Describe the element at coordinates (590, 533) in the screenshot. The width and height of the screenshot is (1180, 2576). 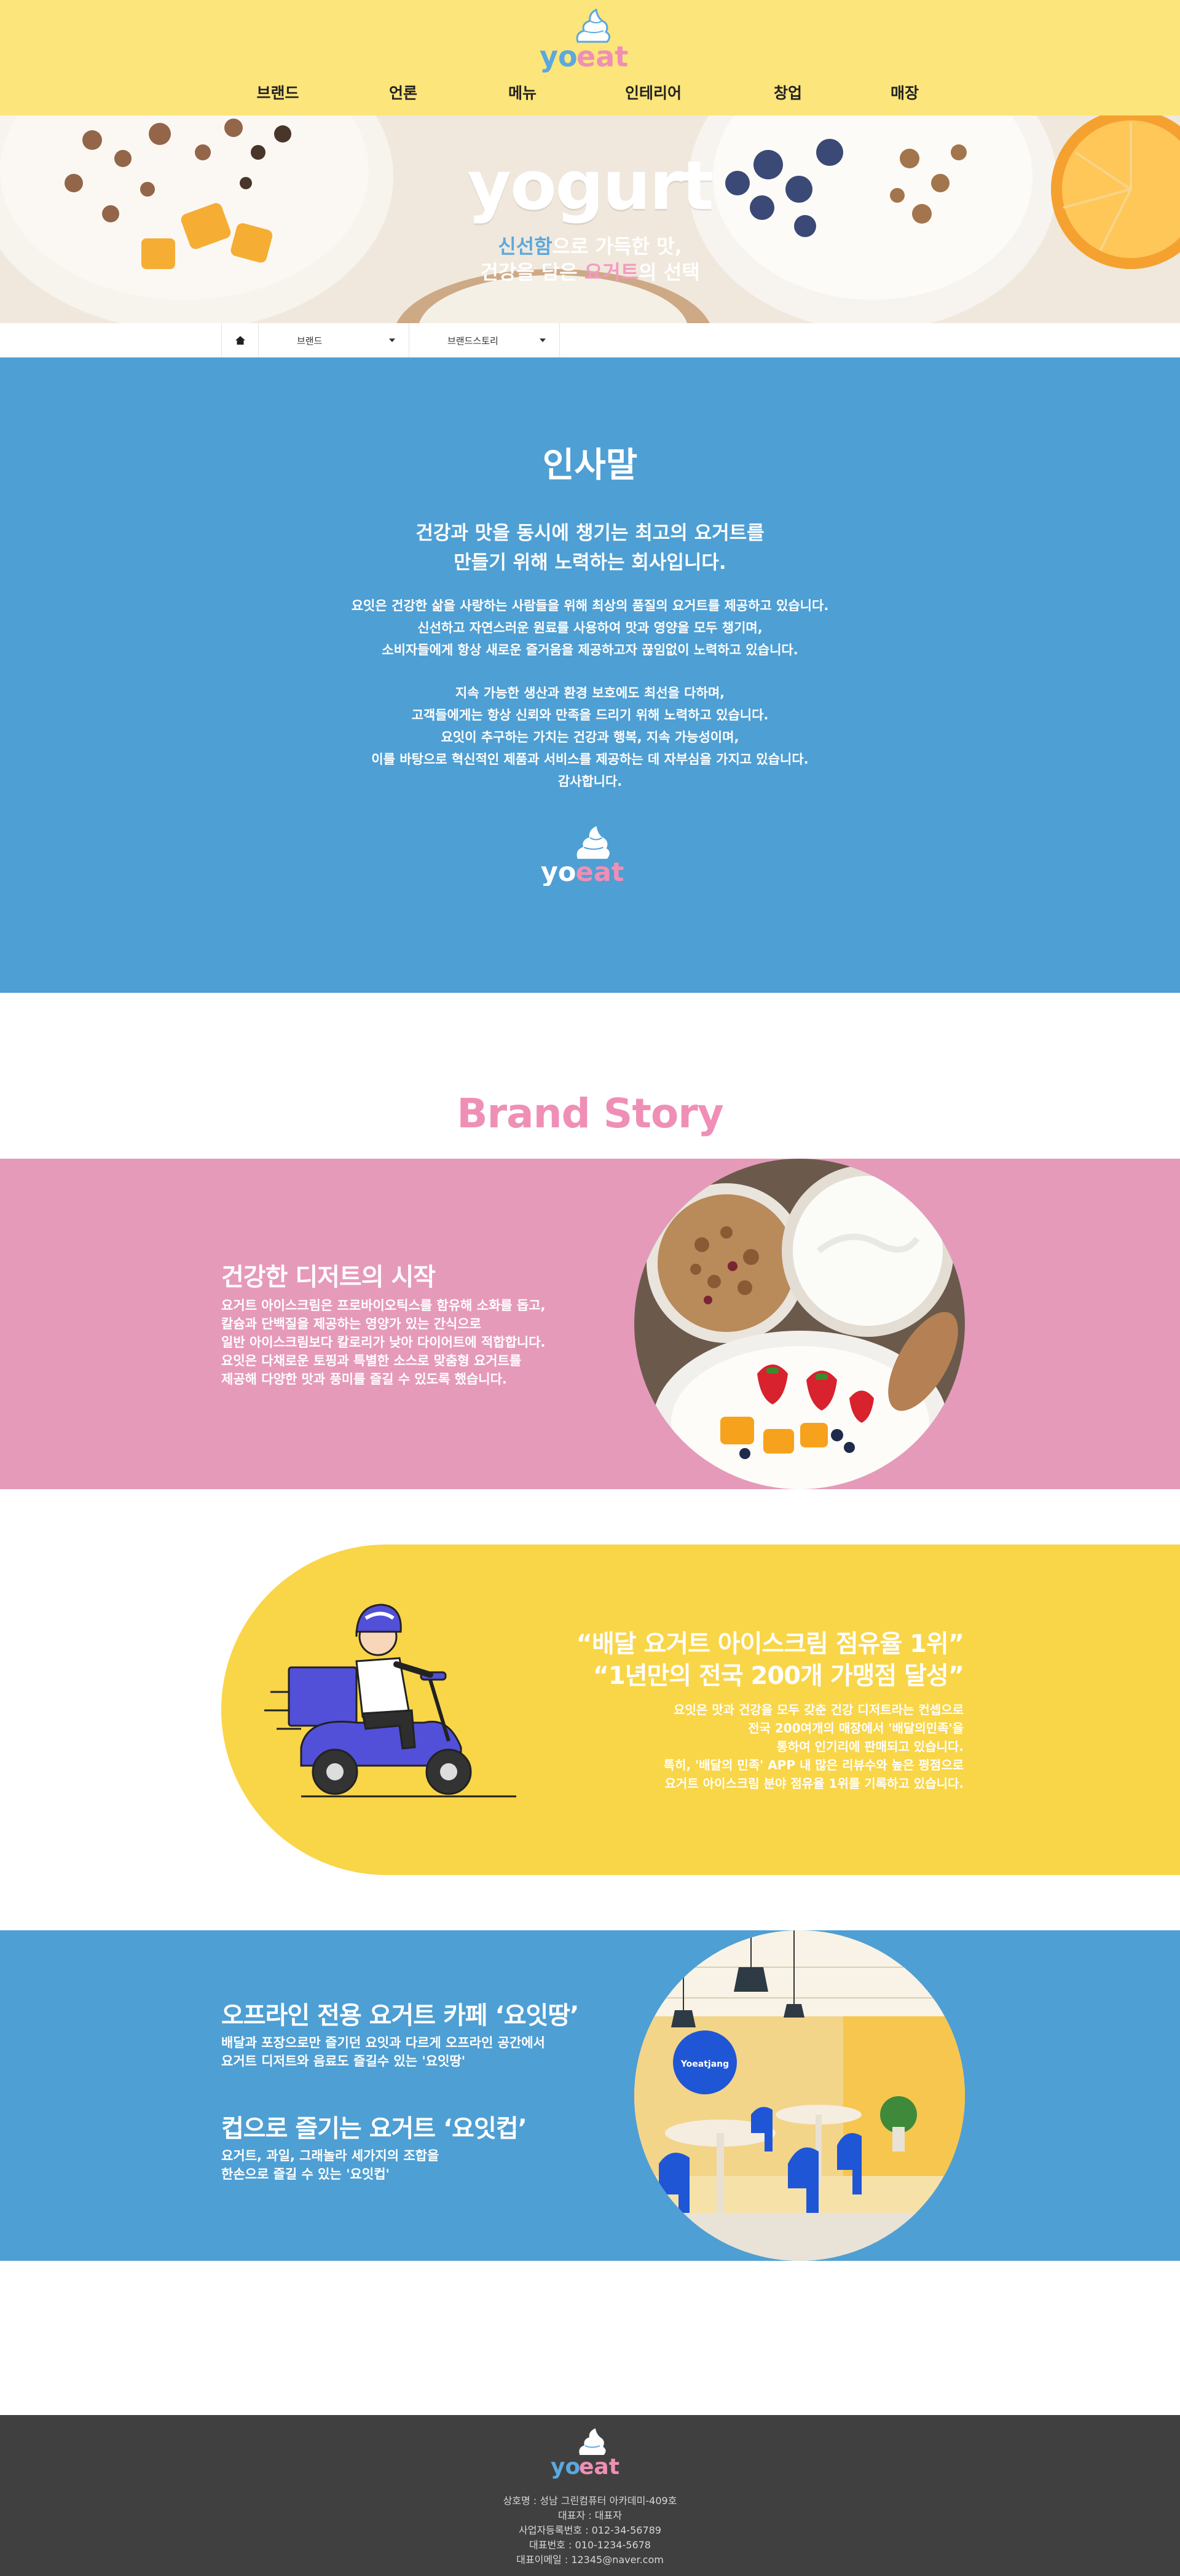
I see `greeting-lead-line: 건강과 맛을 동시에 챙기는 최고의 요거트를` at that location.